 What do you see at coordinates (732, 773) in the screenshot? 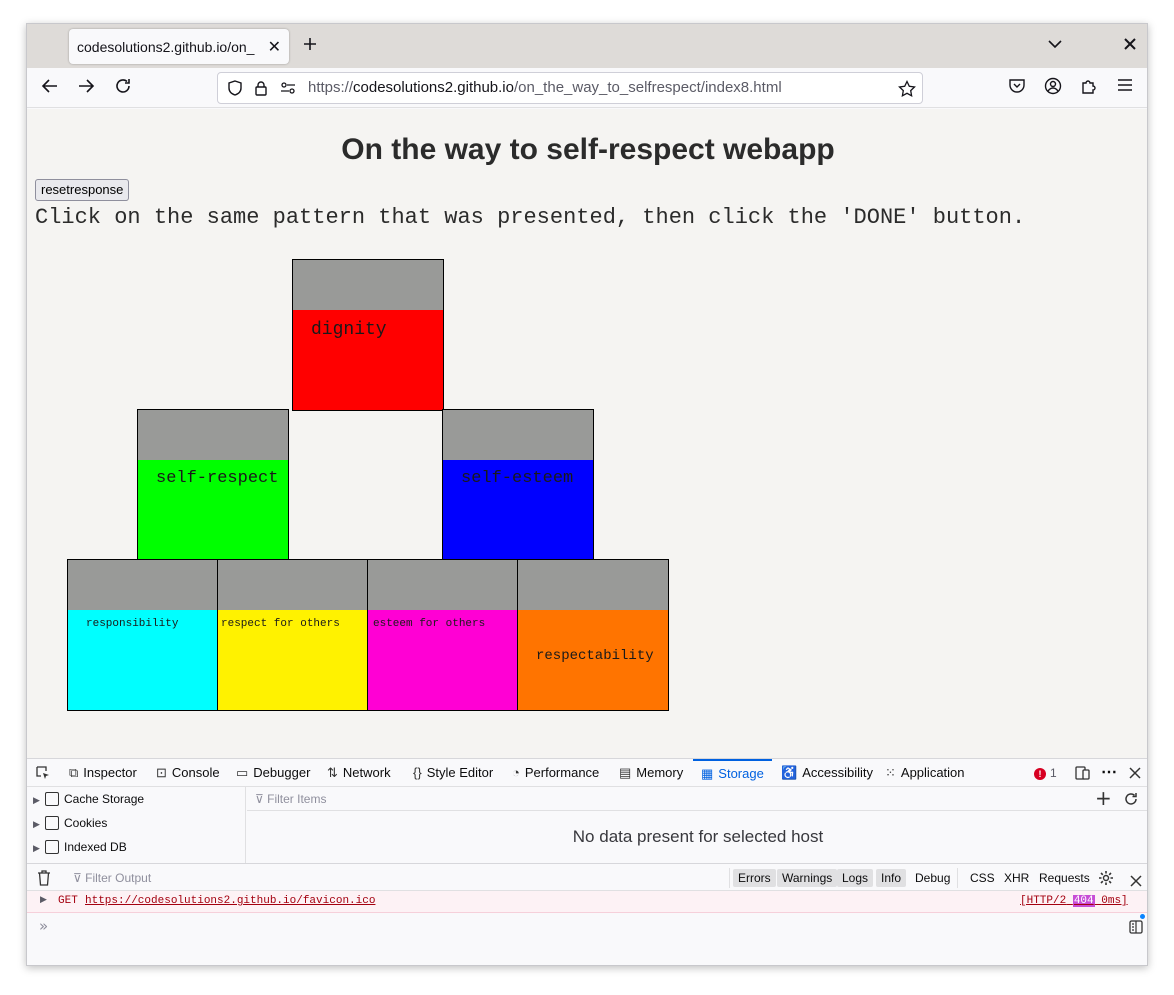
I see `tab-storage: ▦ Storage` at bounding box center [732, 773].